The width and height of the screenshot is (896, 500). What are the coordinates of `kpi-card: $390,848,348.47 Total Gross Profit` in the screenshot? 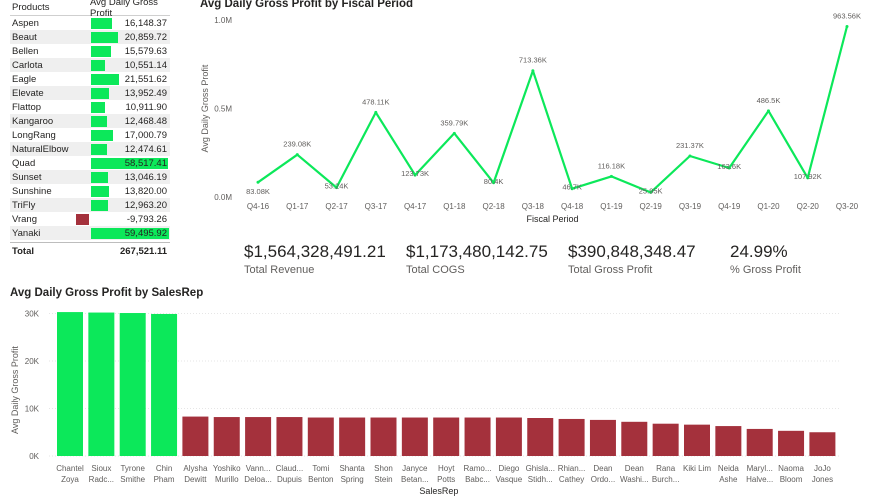 It's located at (632, 259).